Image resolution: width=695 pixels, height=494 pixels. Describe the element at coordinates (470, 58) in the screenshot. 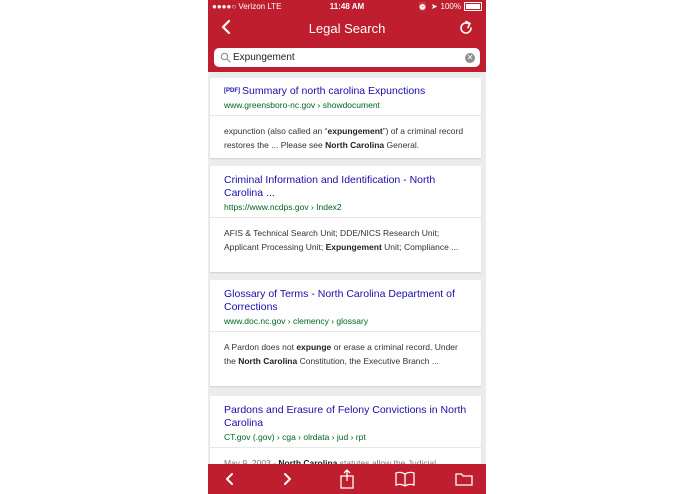

I see `clear-icon: ✕` at that location.